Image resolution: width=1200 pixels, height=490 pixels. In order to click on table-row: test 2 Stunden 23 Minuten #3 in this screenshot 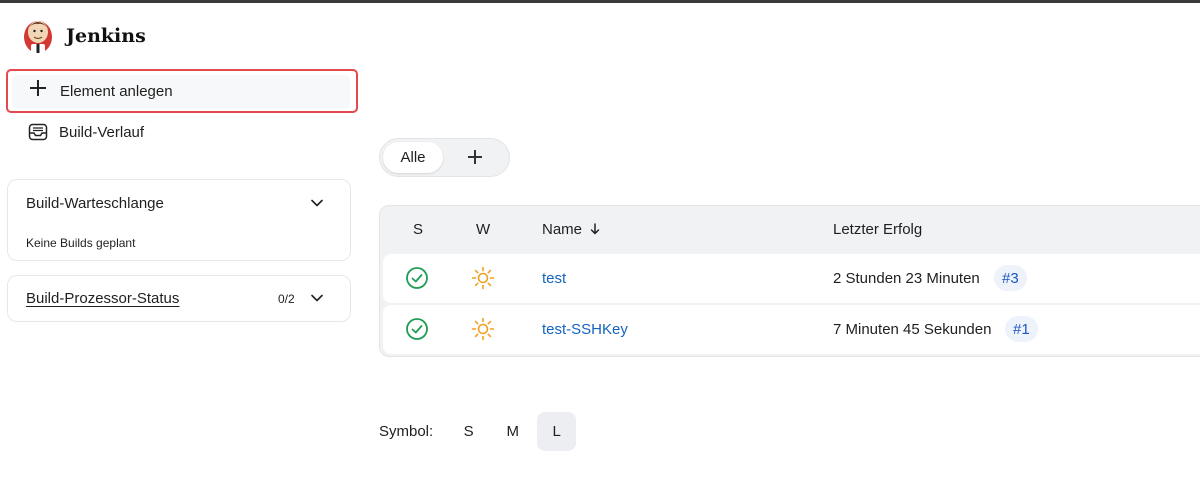, I will do `click(791, 278)`.